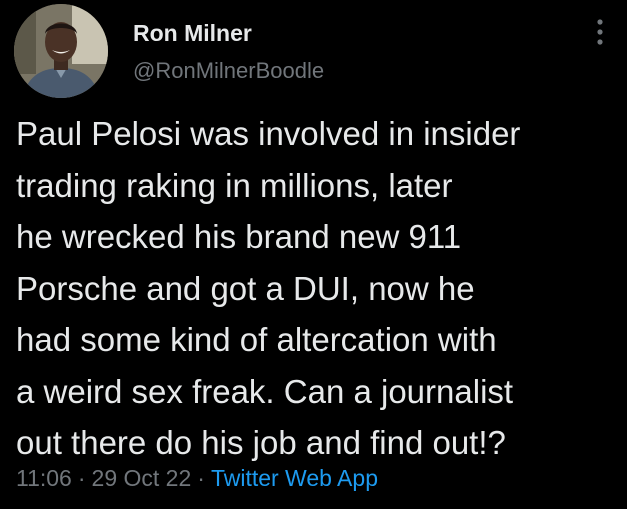 Image resolution: width=627 pixels, height=509 pixels. Describe the element at coordinates (44, 478) in the screenshot. I see `tweet-time: 11:06` at that location.